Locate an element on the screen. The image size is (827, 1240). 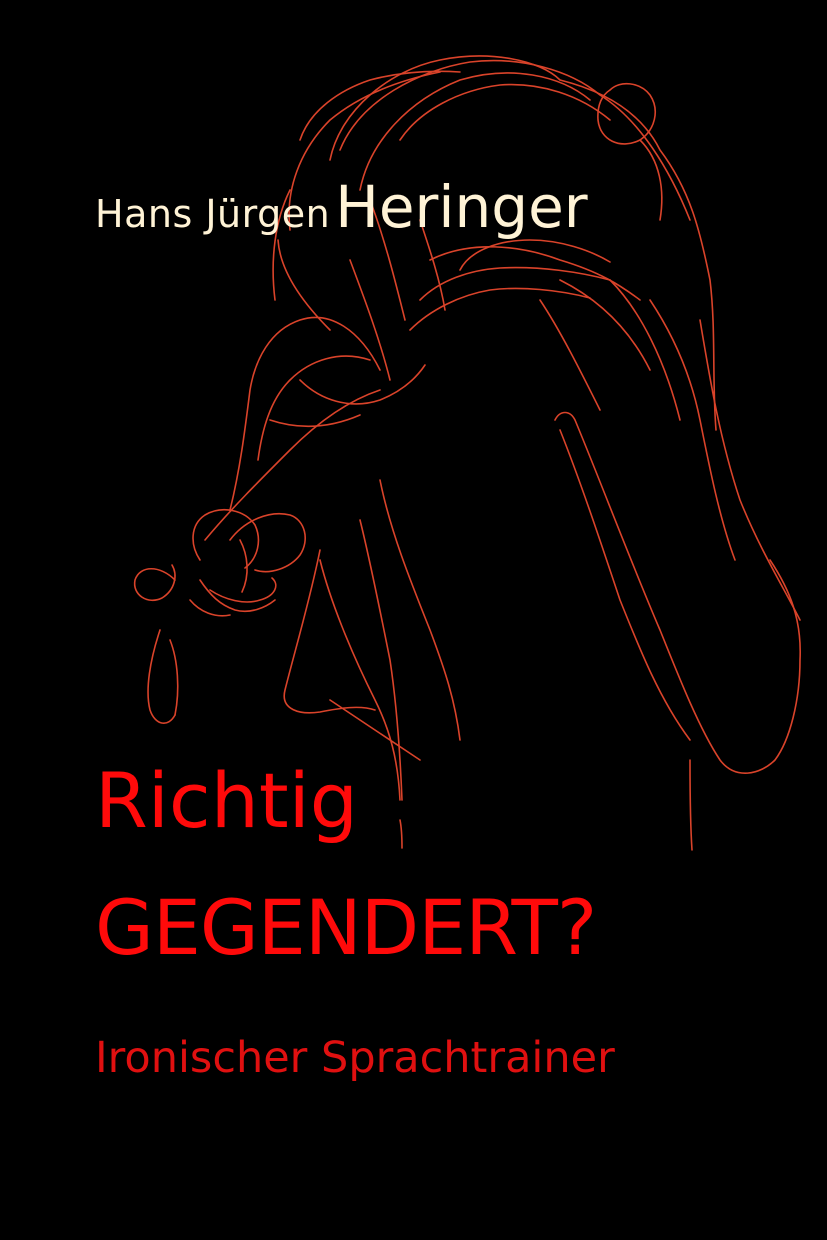
book-subtitle: Ironischer Sprachtrainer is located at coordinates (355, 1058).